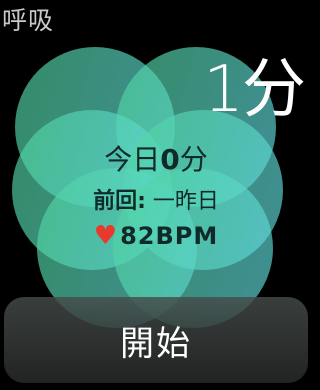 The image size is (320, 390). Describe the element at coordinates (185, 201) in the screenshot. I see `last-session-value: 一昨日` at that location.